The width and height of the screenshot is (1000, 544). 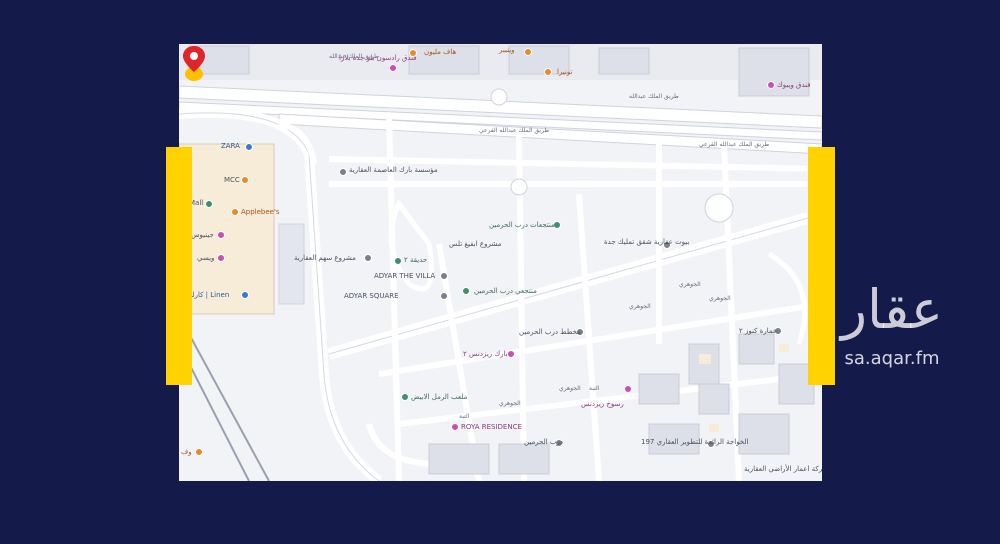 I want to click on poi-label: درب الحرمين, so click(x=543, y=442).